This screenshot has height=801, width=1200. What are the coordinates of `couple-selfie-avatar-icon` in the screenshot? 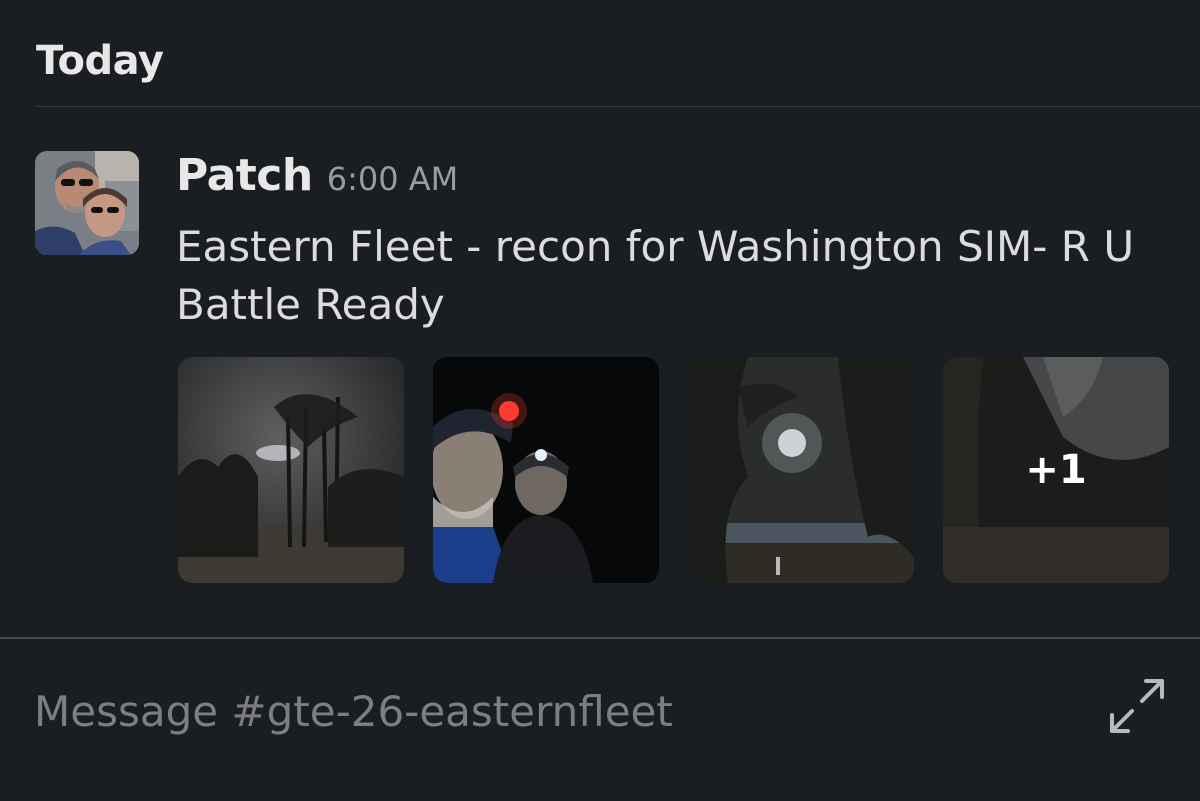 It's located at (87, 203).